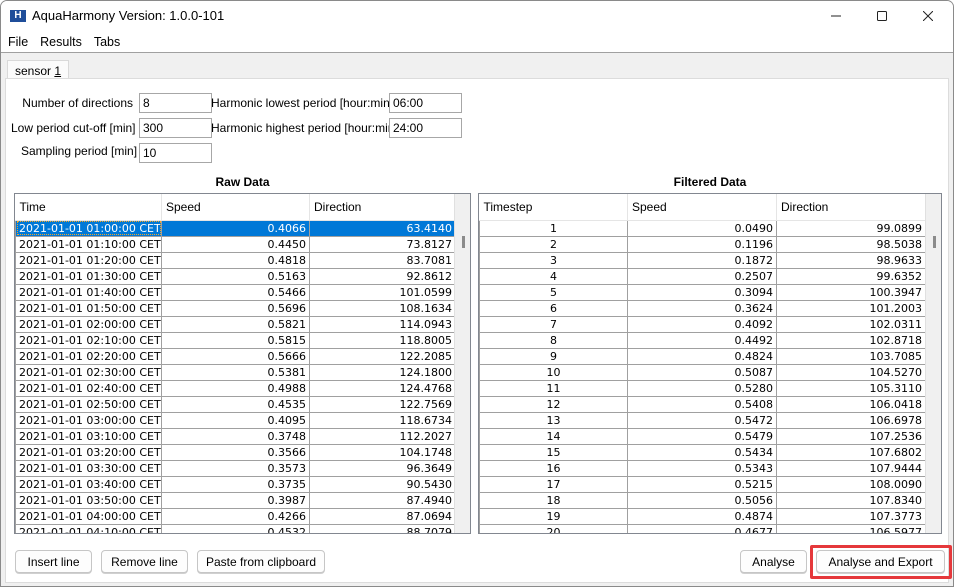 This screenshot has width=954, height=587. I want to click on filtered-data-row: 14 0.5479 107.2536, so click(702, 436).